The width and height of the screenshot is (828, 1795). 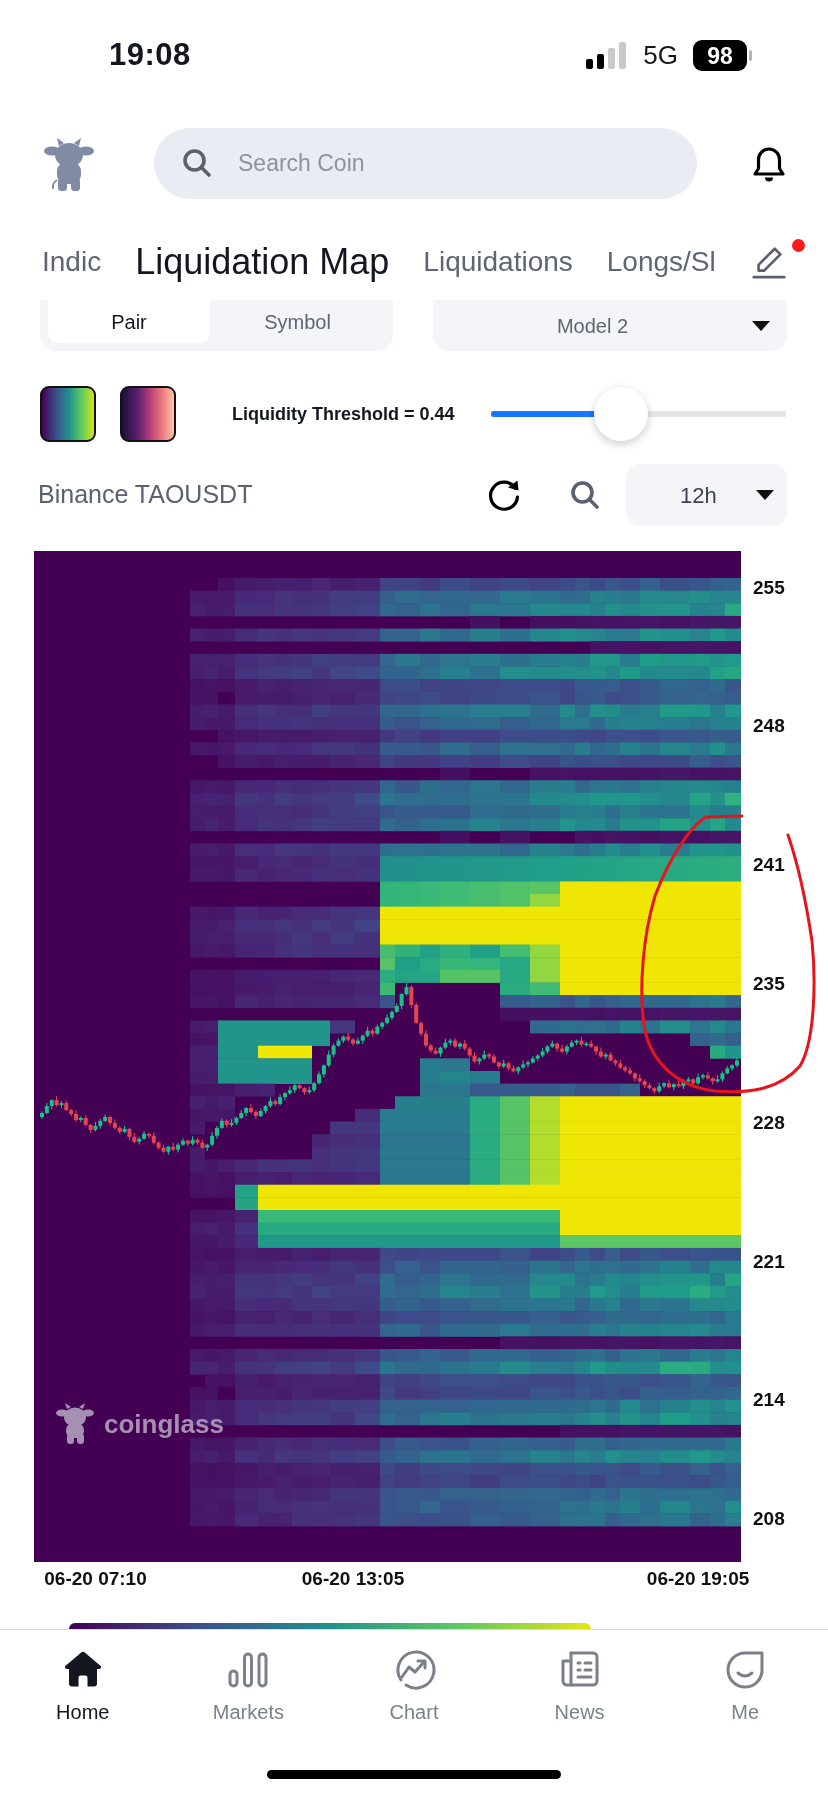 I want to click on tab: Indic, so click(x=72, y=262).